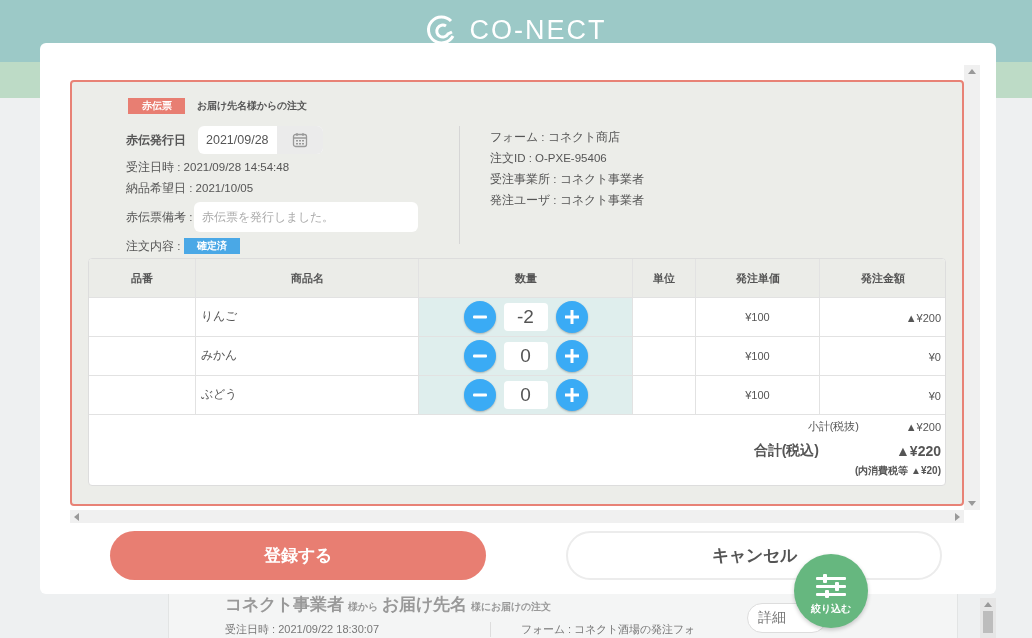  What do you see at coordinates (299, 140) in the screenshot?
I see `calendar-icon` at bounding box center [299, 140].